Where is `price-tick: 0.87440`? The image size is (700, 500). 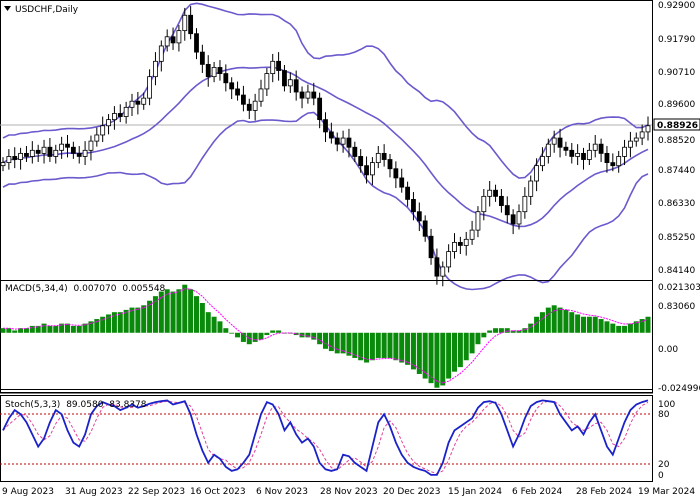
price-tick: 0.87440 is located at coordinates (676, 171).